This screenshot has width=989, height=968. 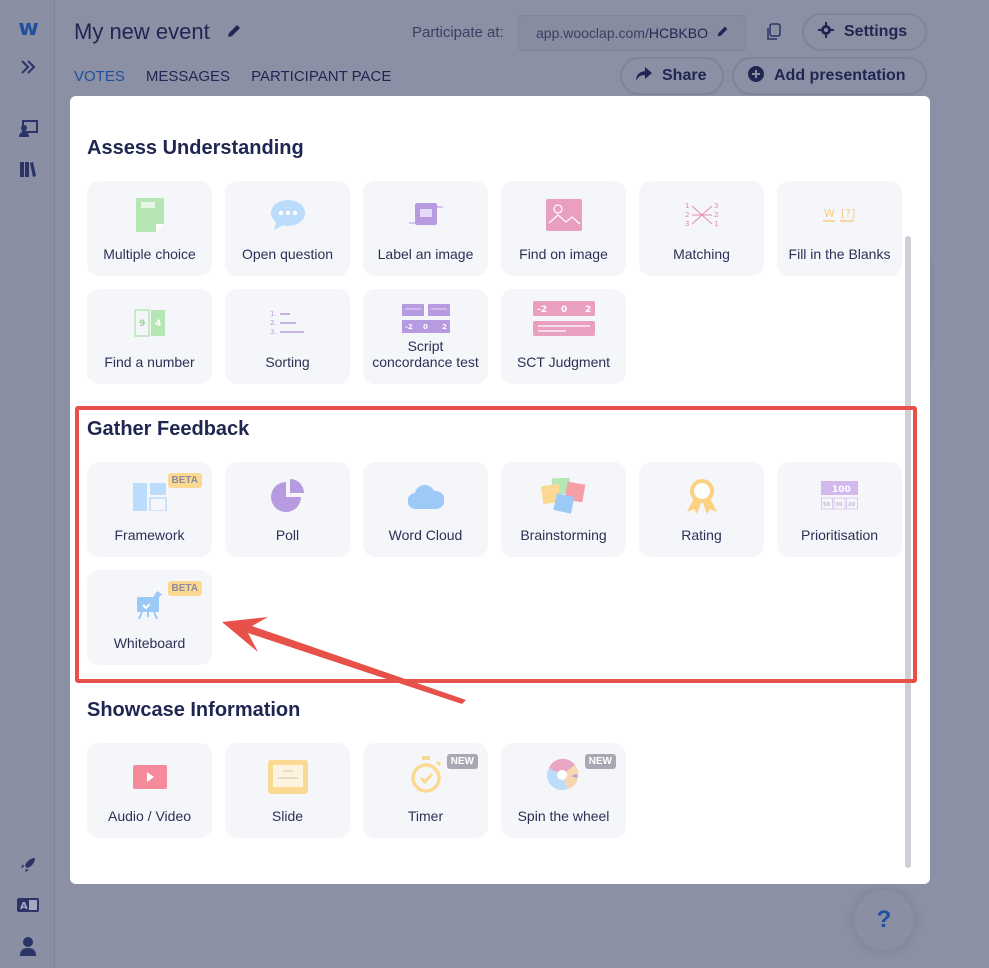 What do you see at coordinates (563, 254) in the screenshot?
I see `tile-label: Find on image` at bounding box center [563, 254].